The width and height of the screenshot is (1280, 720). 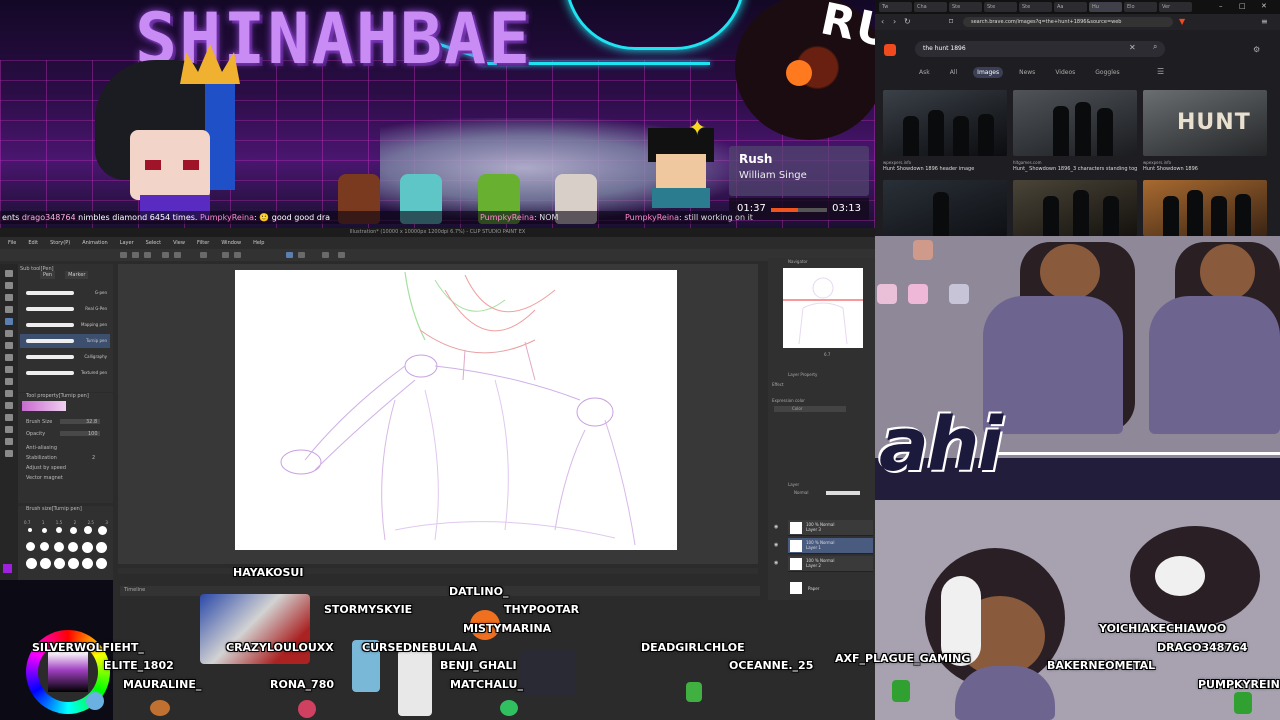 I want to click on search-input: the hunt 1896, so click(x=1040, y=49).